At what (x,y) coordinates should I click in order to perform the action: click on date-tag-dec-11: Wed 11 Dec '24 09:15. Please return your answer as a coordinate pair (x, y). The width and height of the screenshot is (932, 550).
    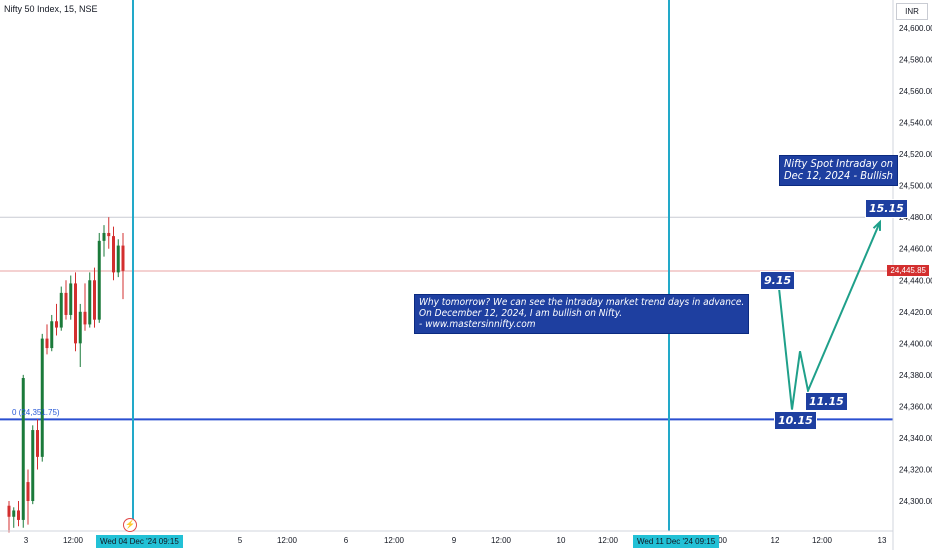
    Looking at the image, I should click on (676, 541).